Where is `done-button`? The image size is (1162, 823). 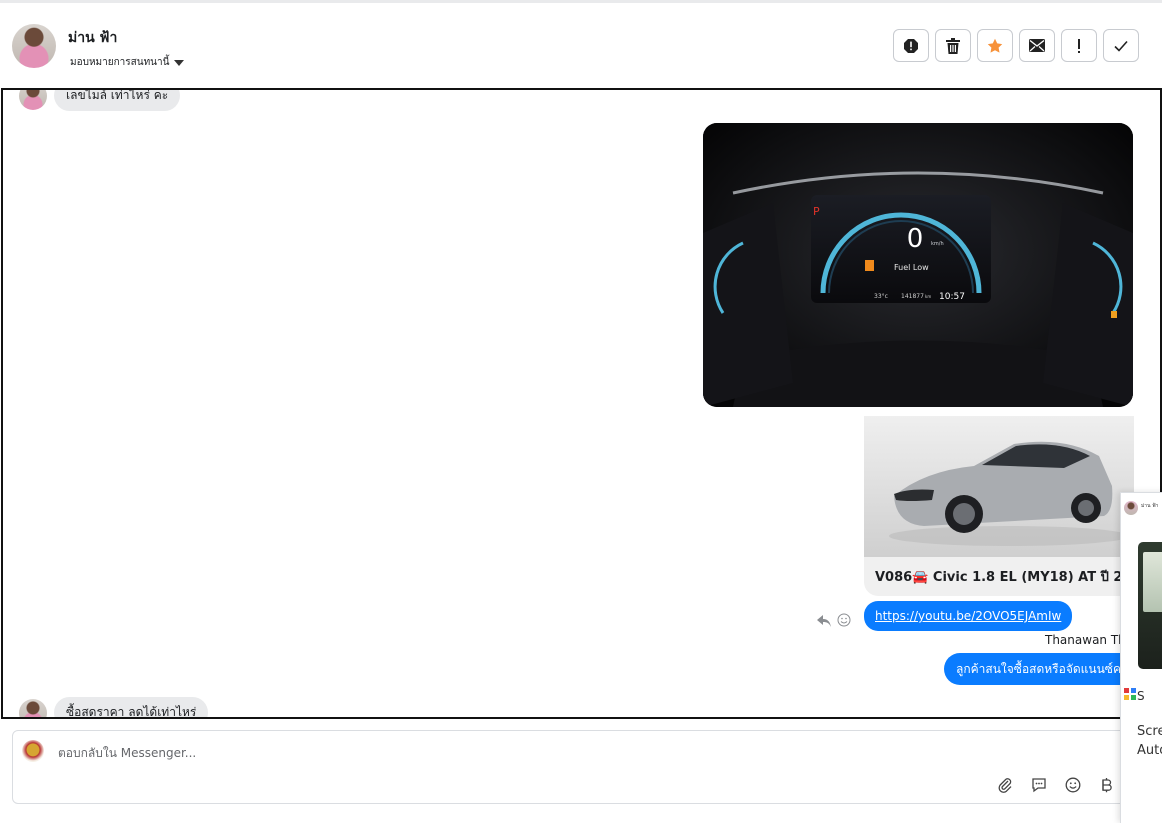 done-button is located at coordinates (1121, 45).